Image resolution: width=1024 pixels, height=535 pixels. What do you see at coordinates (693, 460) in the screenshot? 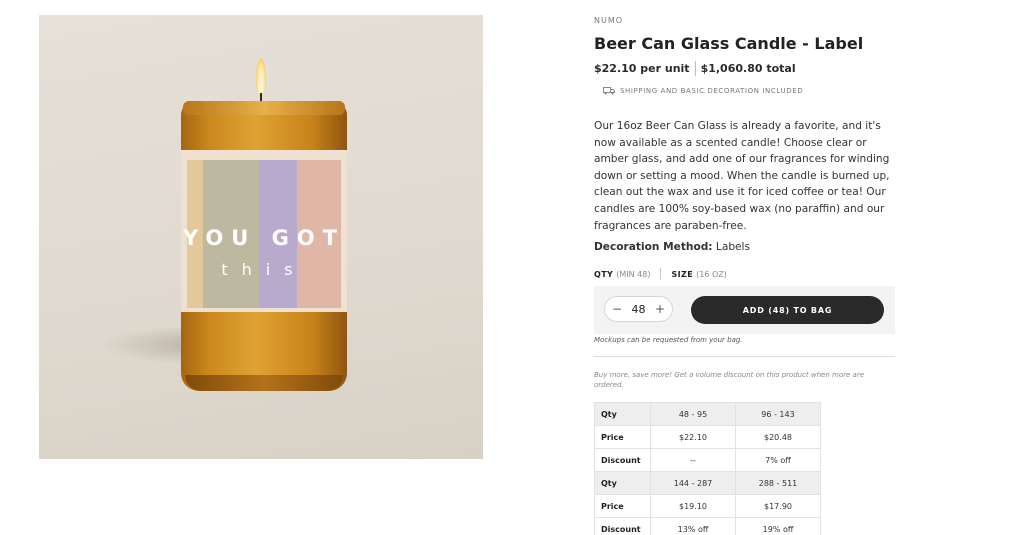
I see `table-cell-discount: --` at bounding box center [693, 460].